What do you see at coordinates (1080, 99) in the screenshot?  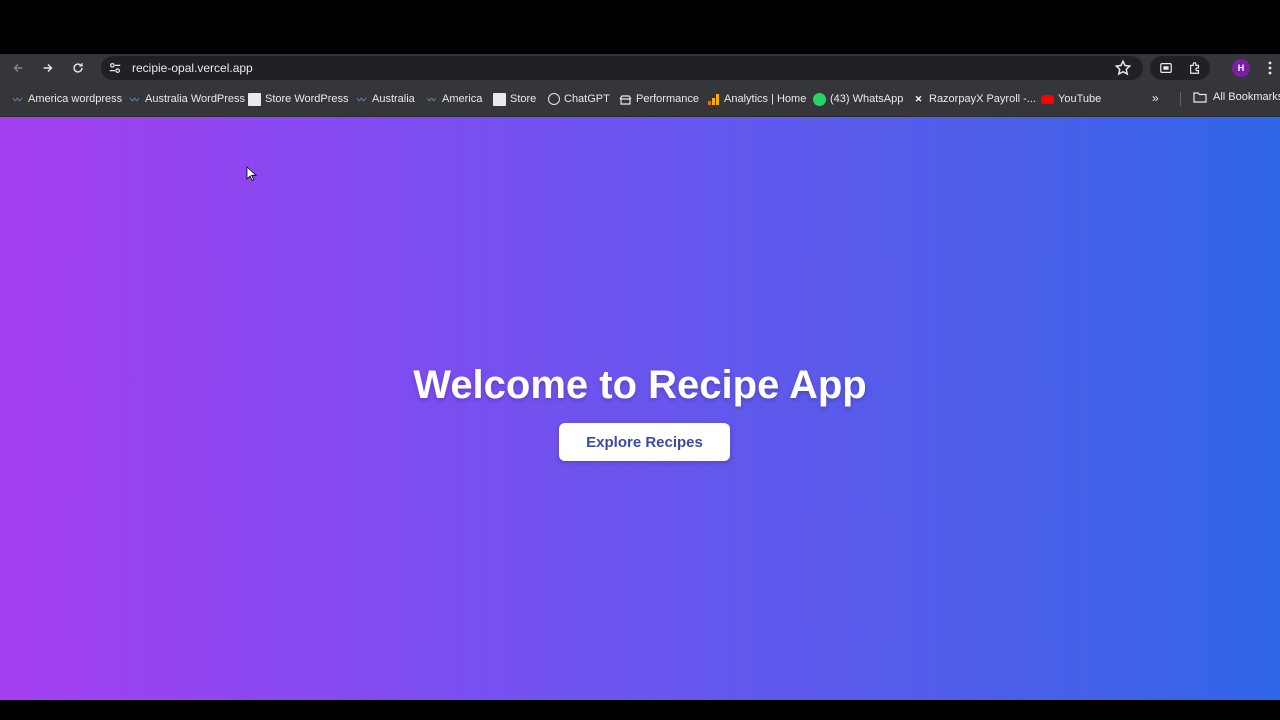 I see `bookmark-label: YouTube` at bounding box center [1080, 99].